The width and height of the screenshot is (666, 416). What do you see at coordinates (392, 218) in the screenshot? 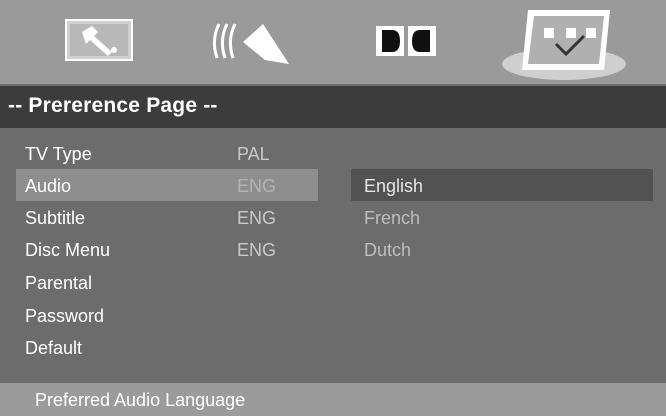
I see `option-french: French` at bounding box center [392, 218].